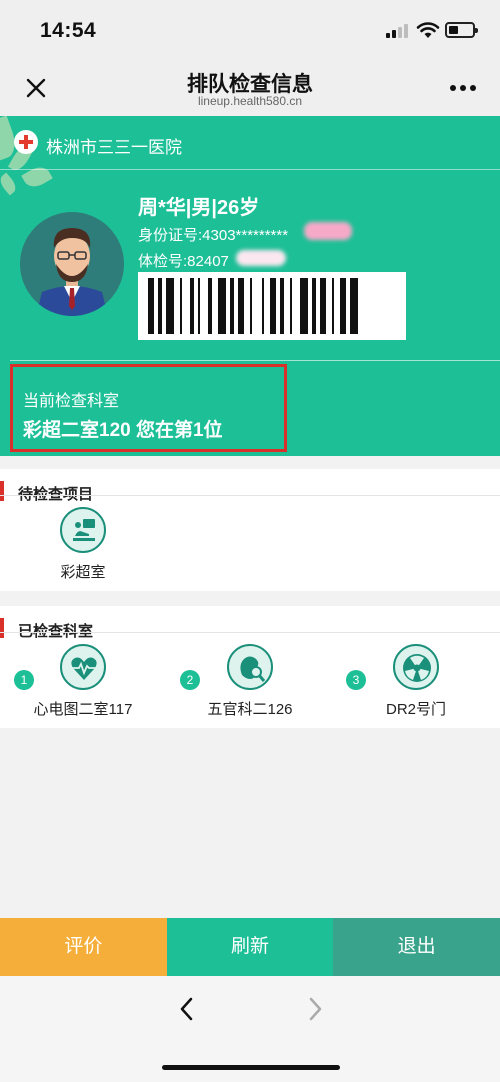 The width and height of the screenshot is (500, 1082). Describe the element at coordinates (315, 1009) in the screenshot. I see `forward-chevron-icon` at that location.